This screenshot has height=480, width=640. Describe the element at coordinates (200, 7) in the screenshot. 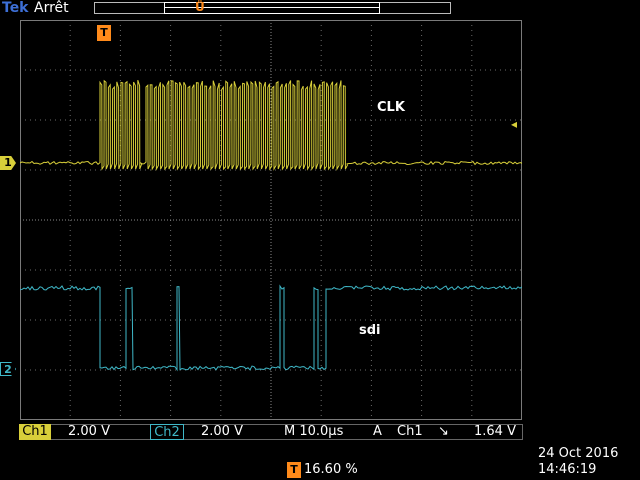

I see `record-trigger-icon: Ů` at that location.